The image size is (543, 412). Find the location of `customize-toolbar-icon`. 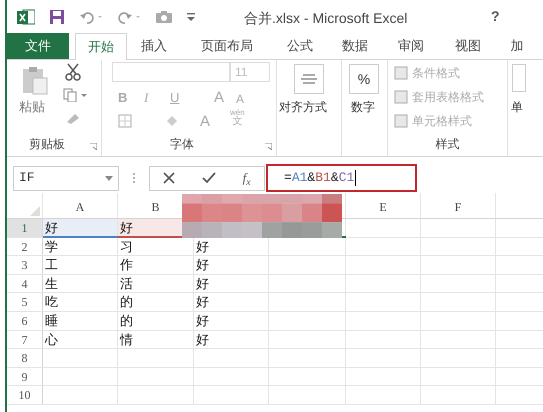

customize-toolbar-icon is located at coordinates (191, 17).